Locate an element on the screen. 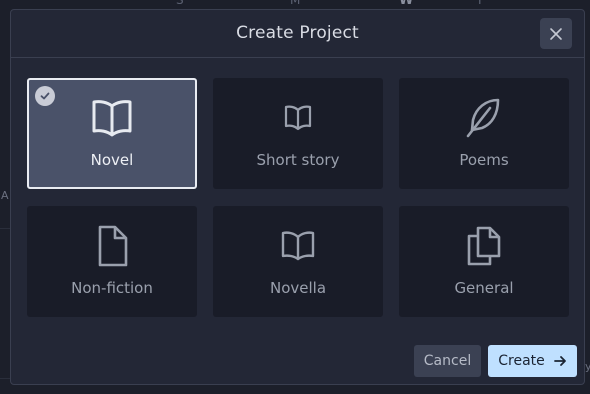 The height and width of the screenshot is (394, 590). dialog-title: Create Project is located at coordinates (297, 33).